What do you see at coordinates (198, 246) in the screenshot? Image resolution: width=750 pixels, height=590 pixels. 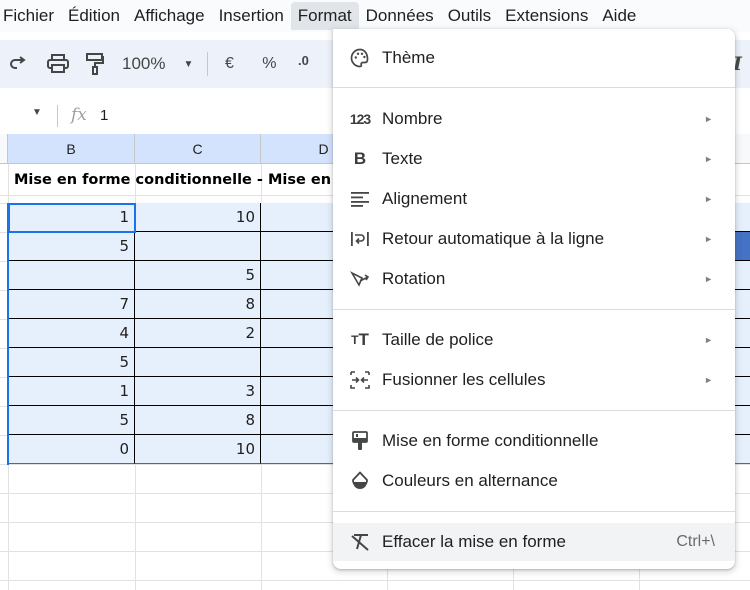 I see `cell-c2` at bounding box center [198, 246].